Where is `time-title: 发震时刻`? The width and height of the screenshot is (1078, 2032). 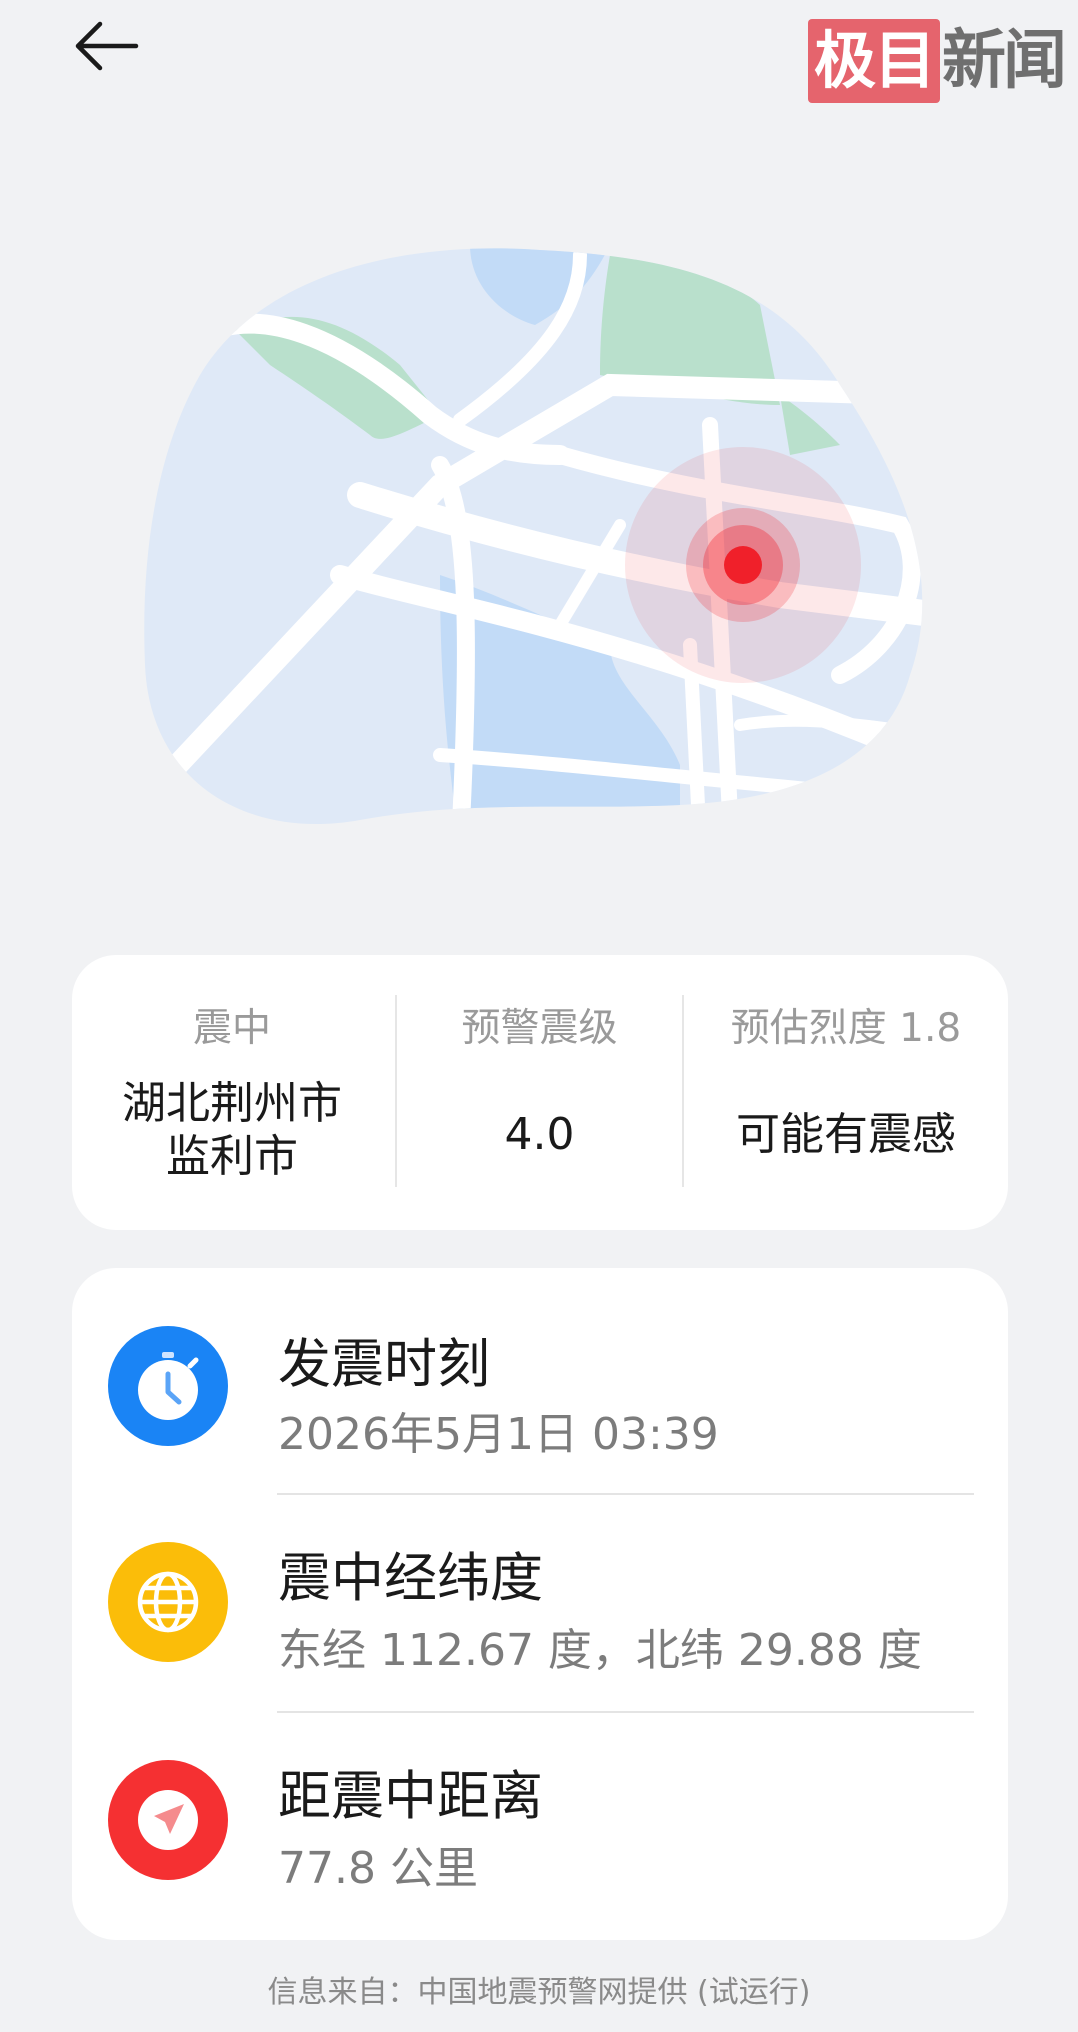 time-title: 发震时刻 is located at coordinates (384, 1364).